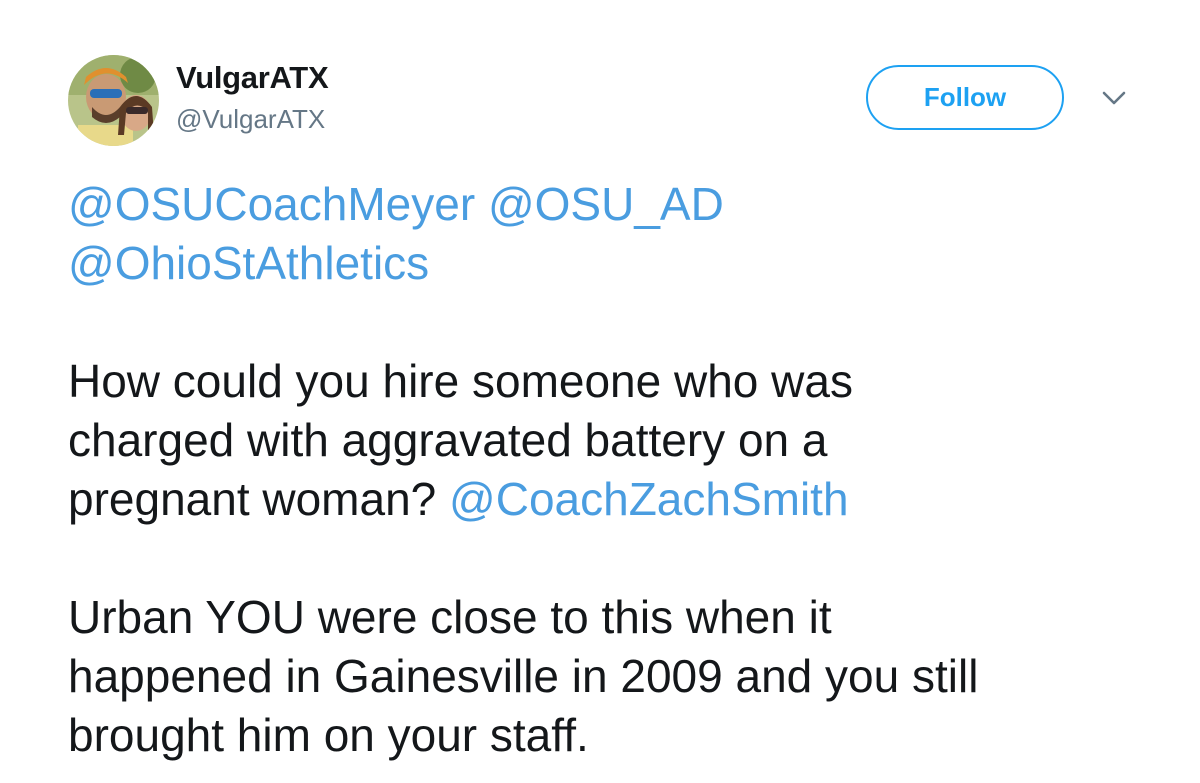 This screenshot has width=1200, height=783. I want to click on avatar-photo, so click(113, 100).